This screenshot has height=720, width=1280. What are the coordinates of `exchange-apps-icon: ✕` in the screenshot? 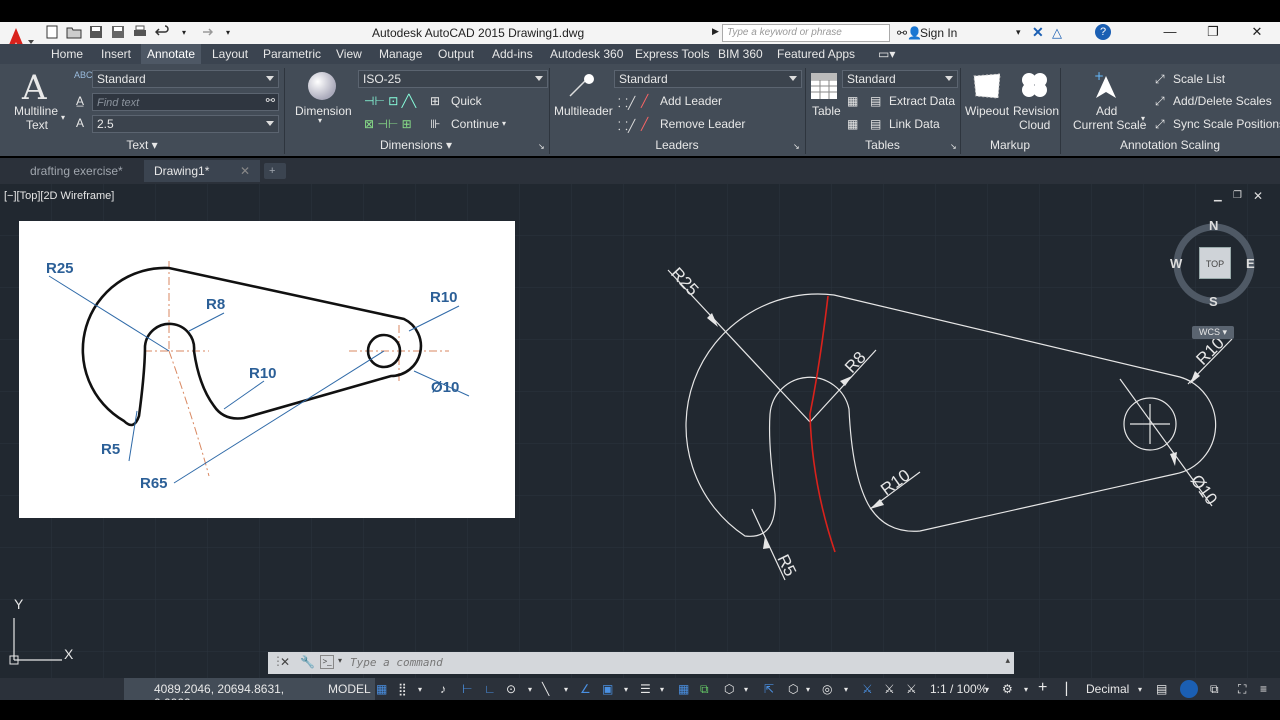 It's located at (1038, 32).